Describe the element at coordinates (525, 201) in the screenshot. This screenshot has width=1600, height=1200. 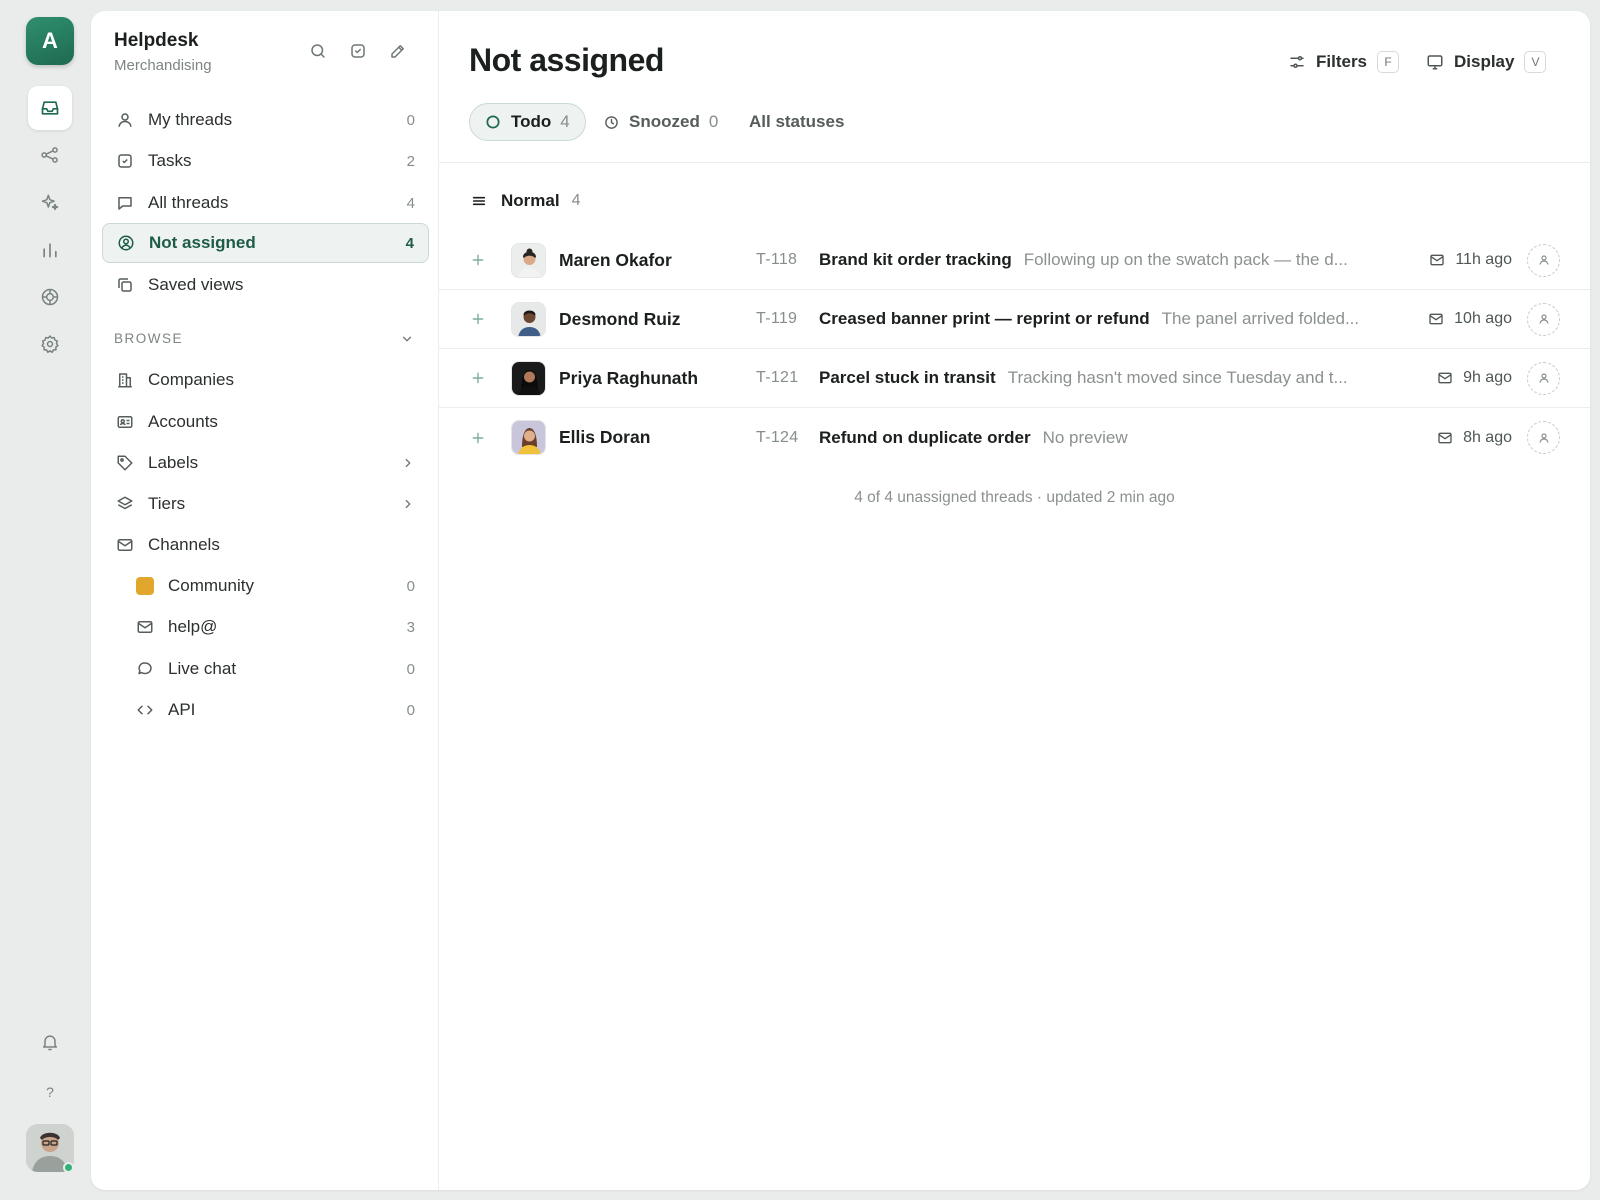
I see `priority-group-header: Normal 4` at that location.